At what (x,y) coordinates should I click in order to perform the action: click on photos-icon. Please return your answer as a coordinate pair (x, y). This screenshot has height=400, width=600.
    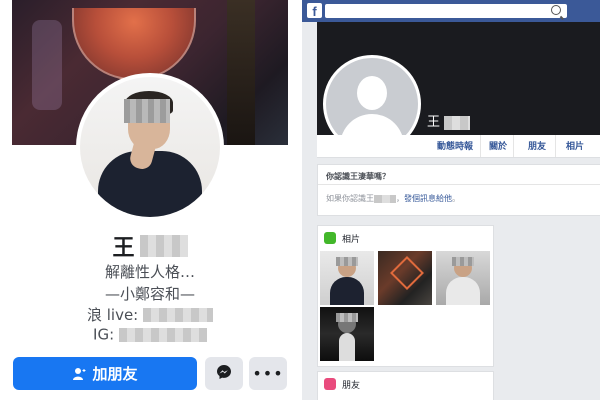
    Looking at the image, I should click on (330, 238).